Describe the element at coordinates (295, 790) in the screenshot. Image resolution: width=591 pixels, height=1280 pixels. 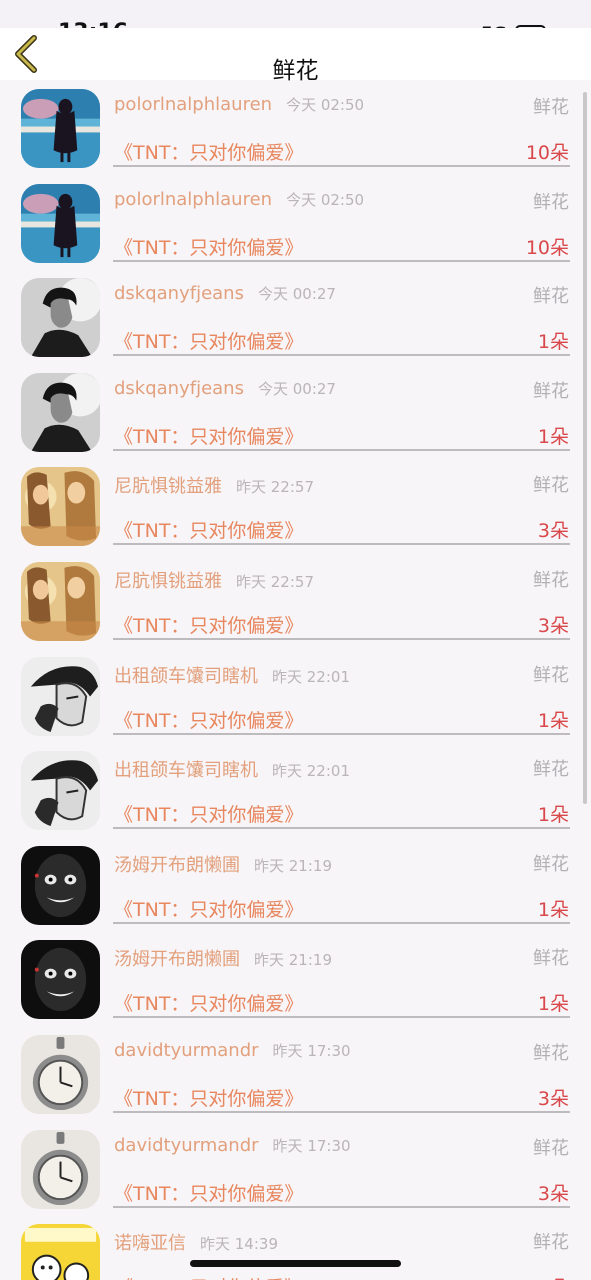
I see `list-item: 出租颌车馕司瞎机 昨天 22:01 鲜花《TNT：只对你偏爱》 1朵` at that location.